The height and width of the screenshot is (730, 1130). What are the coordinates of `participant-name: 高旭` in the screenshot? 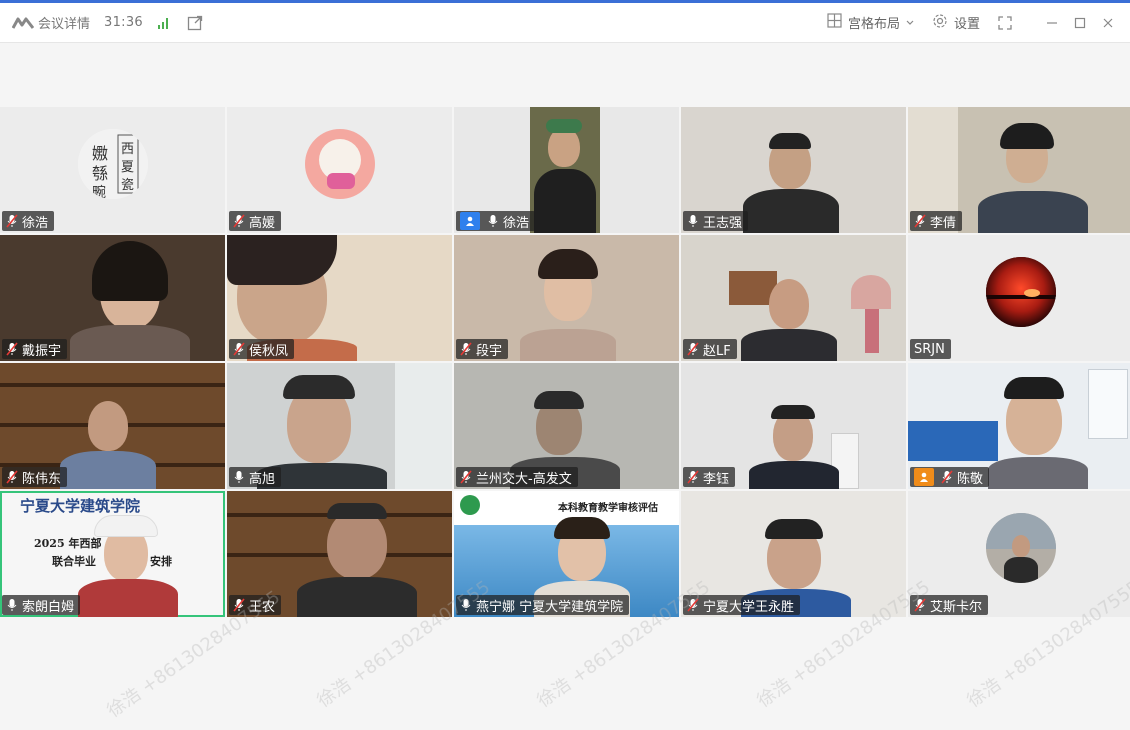 It's located at (262, 479).